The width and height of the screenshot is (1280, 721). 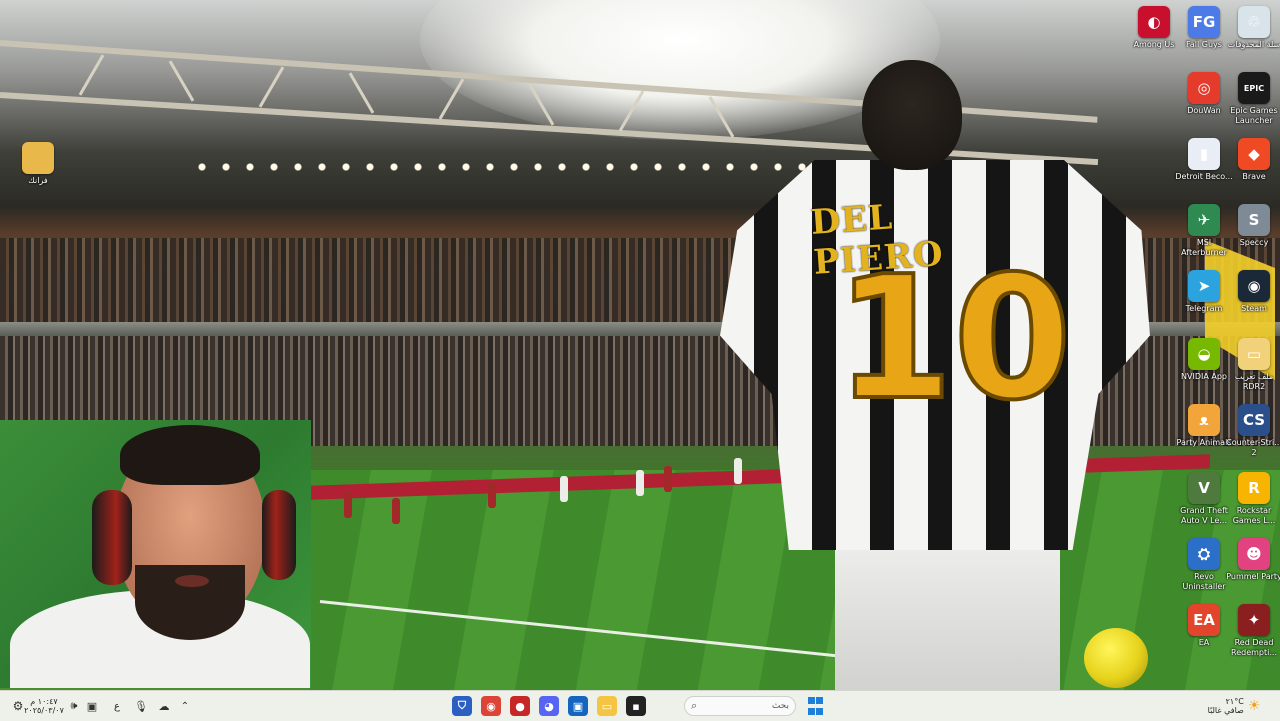 What do you see at coordinates (1204, 354) in the screenshot?
I see `nvidia-icon: ◒` at bounding box center [1204, 354].